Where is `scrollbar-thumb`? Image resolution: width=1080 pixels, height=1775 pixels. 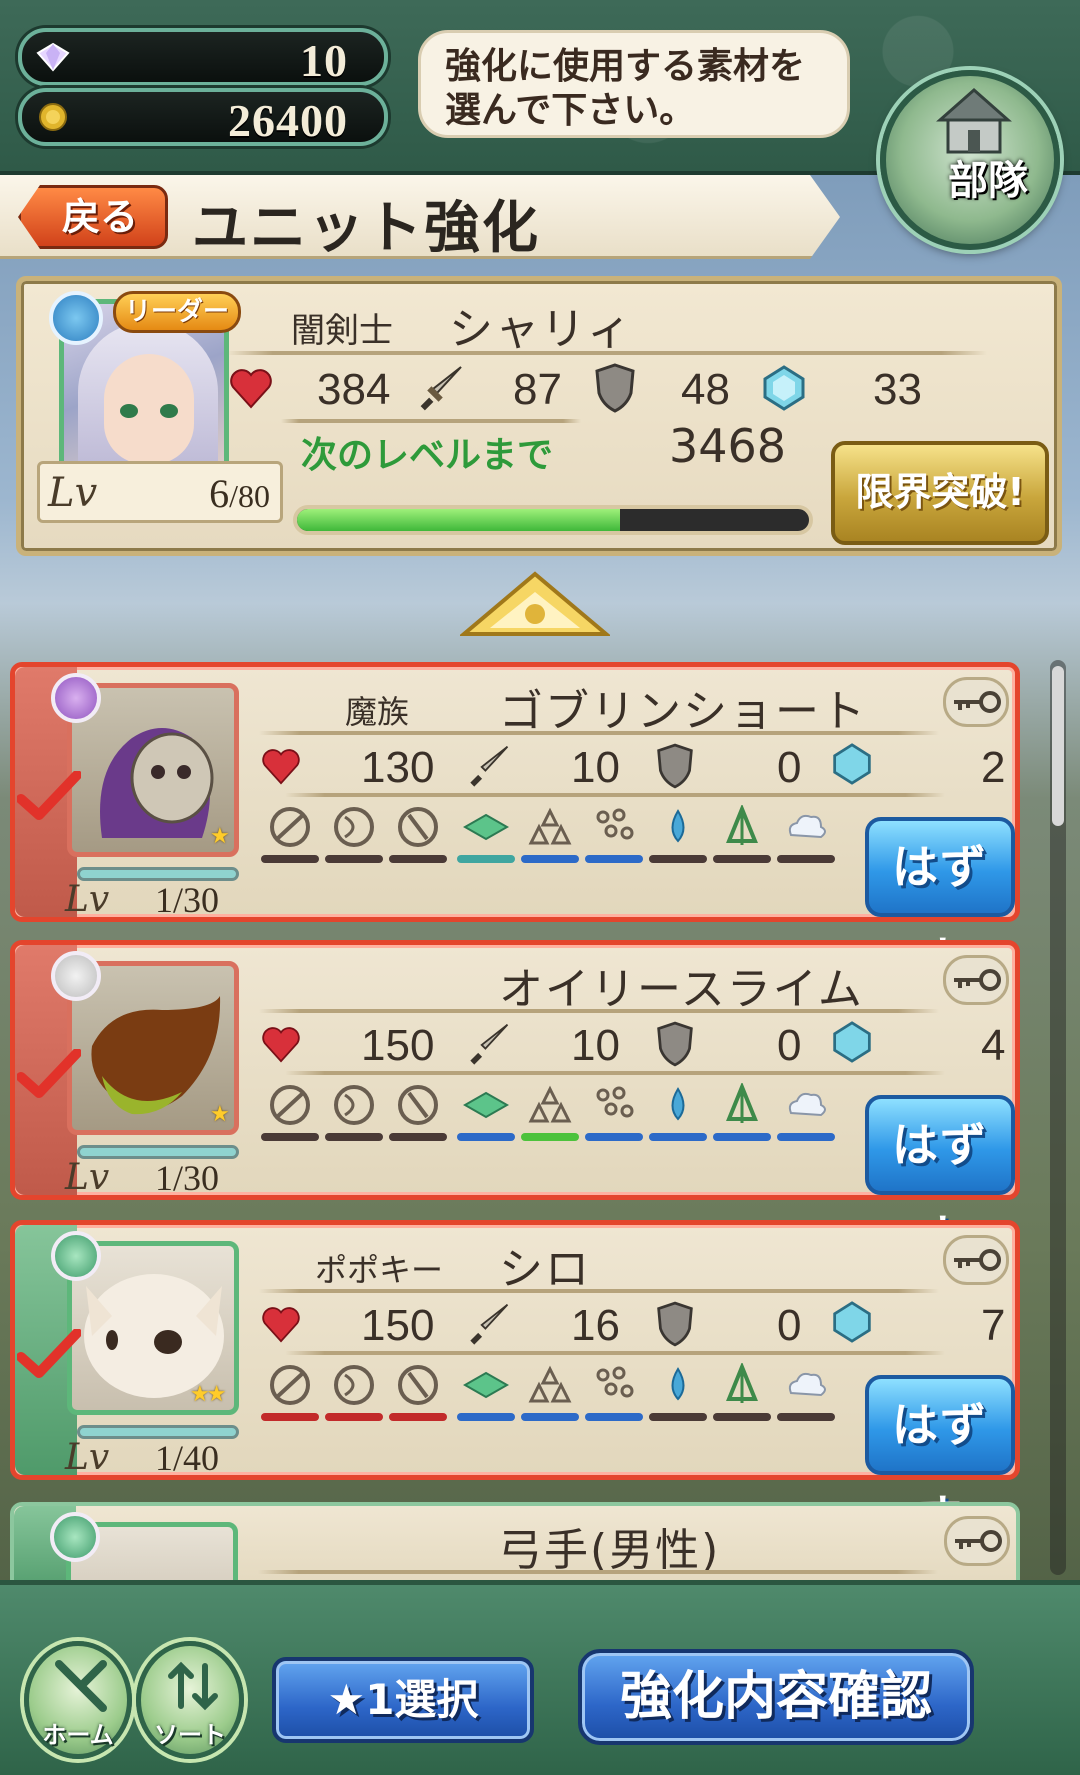 scrollbar-thumb is located at coordinates (1058, 746).